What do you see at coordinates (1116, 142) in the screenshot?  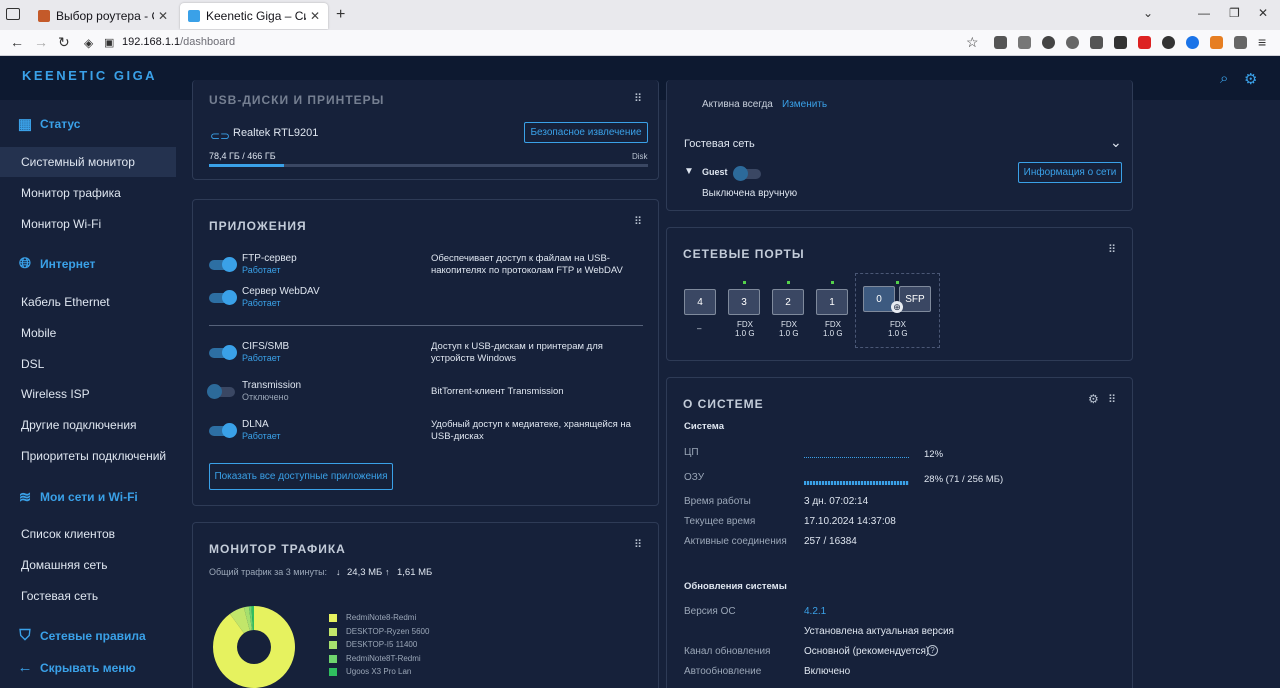 I see `chevron-down-icon: ⌄` at bounding box center [1116, 142].